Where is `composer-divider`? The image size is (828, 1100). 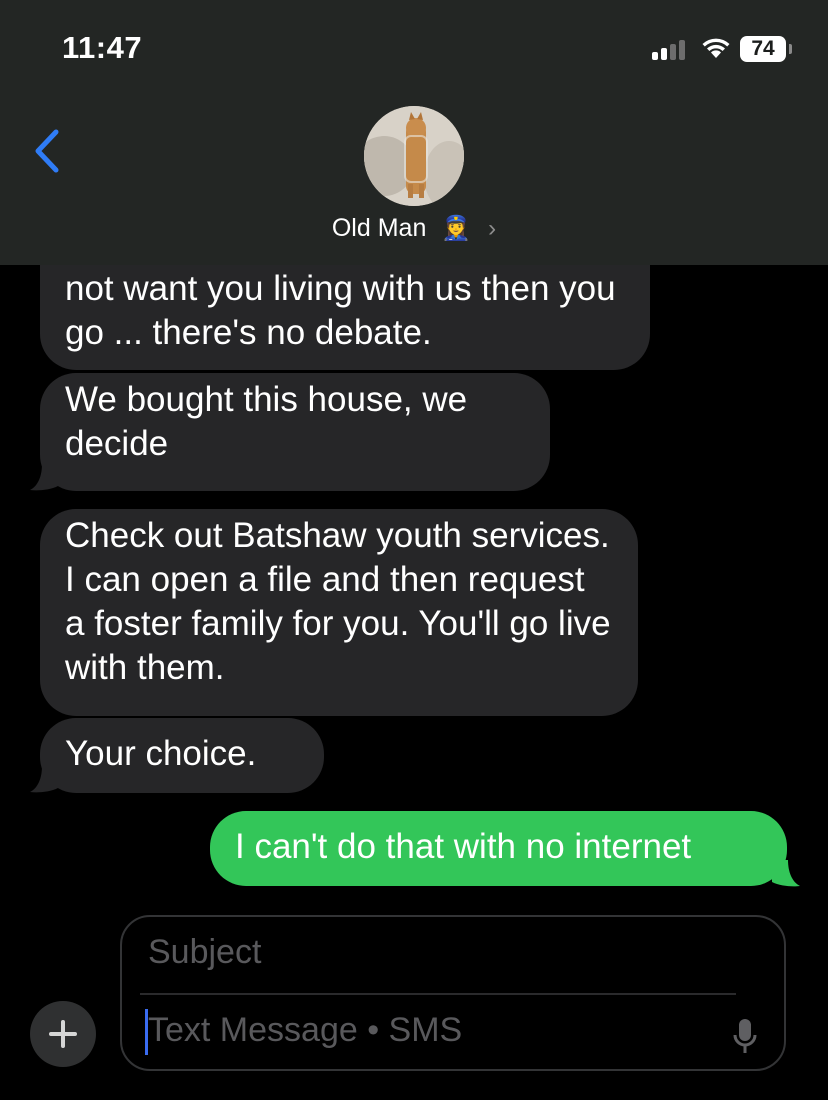
composer-divider is located at coordinates (438, 994).